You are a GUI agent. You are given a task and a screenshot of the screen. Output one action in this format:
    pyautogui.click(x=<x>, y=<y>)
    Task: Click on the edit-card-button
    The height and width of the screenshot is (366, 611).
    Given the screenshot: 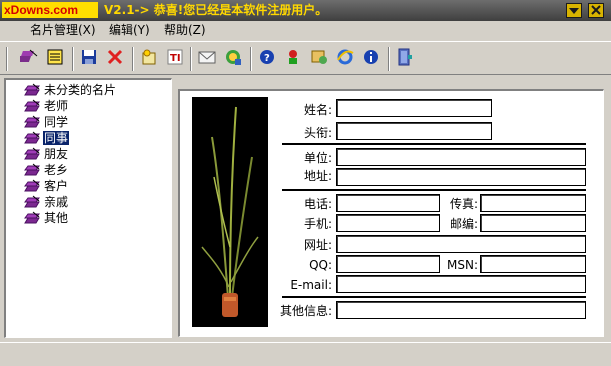 What is the action you would take?
    pyautogui.click(x=27, y=58)
    